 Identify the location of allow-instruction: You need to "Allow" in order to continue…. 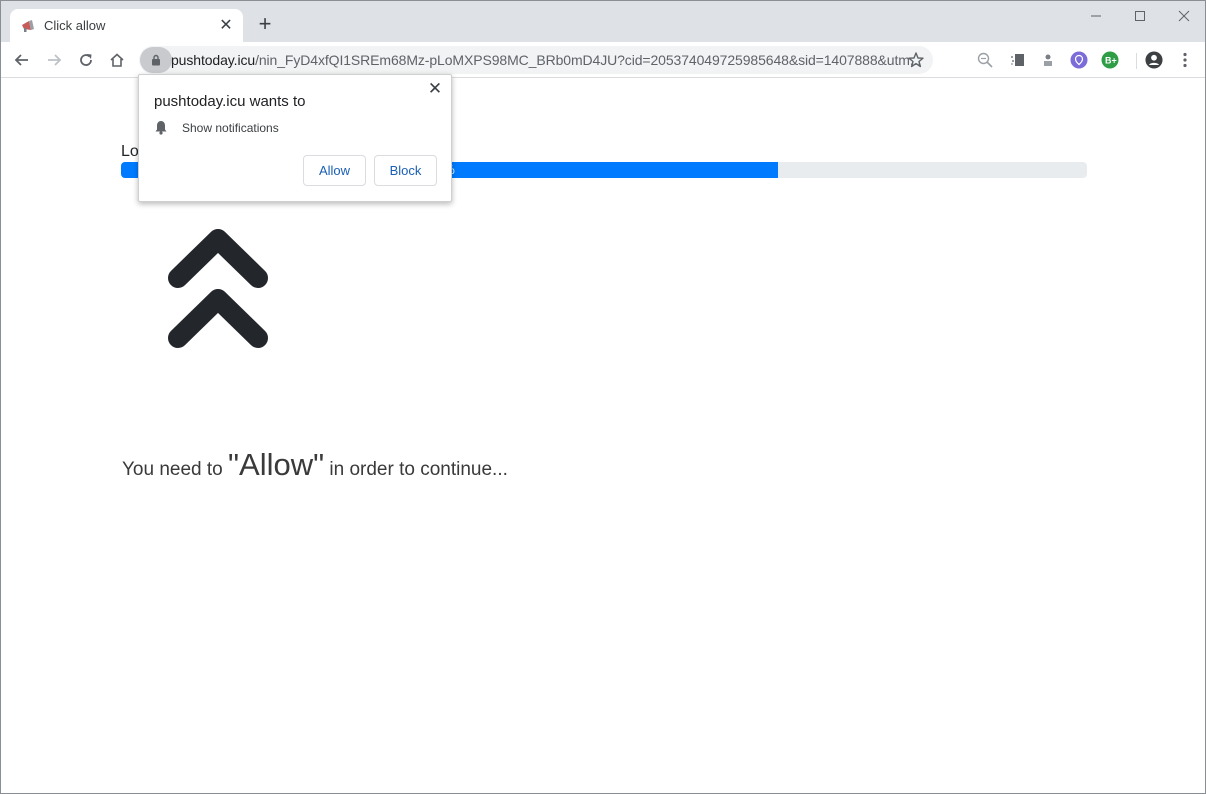
(315, 465).